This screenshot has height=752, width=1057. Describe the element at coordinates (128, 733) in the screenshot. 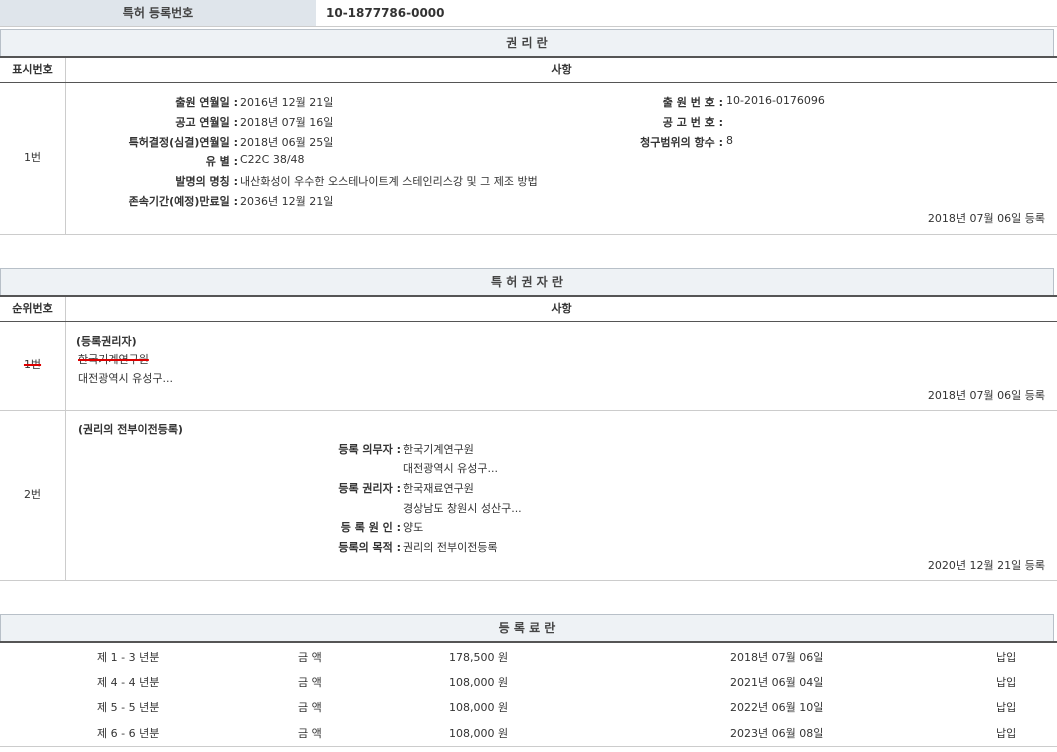

I see `fee-period: 제 6 - 6 년분` at that location.